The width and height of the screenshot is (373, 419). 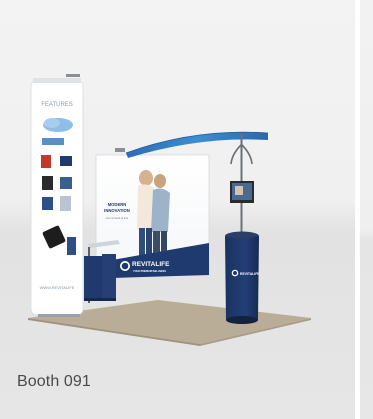 I want to click on brand-logo-text: REVITALIFE, so click(x=151, y=264).